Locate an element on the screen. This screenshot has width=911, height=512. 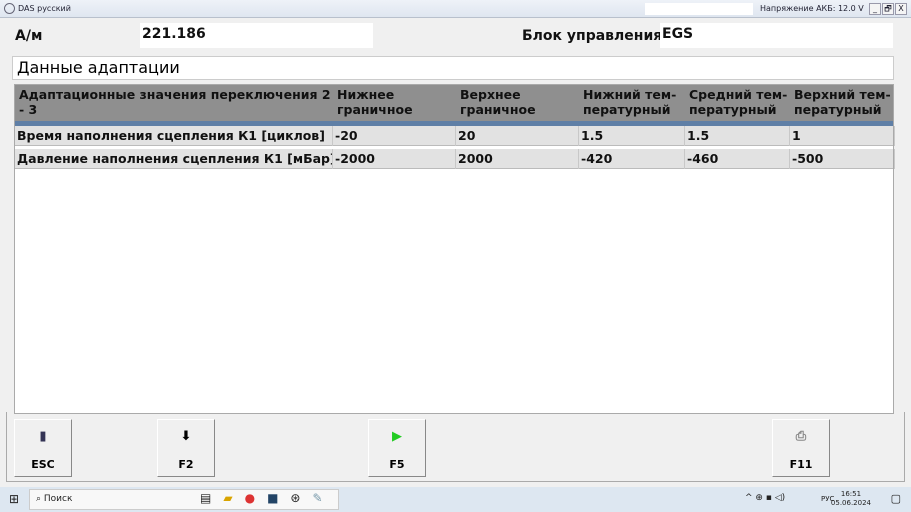
notifications-icon: ▢ is located at coordinates (896, 498).